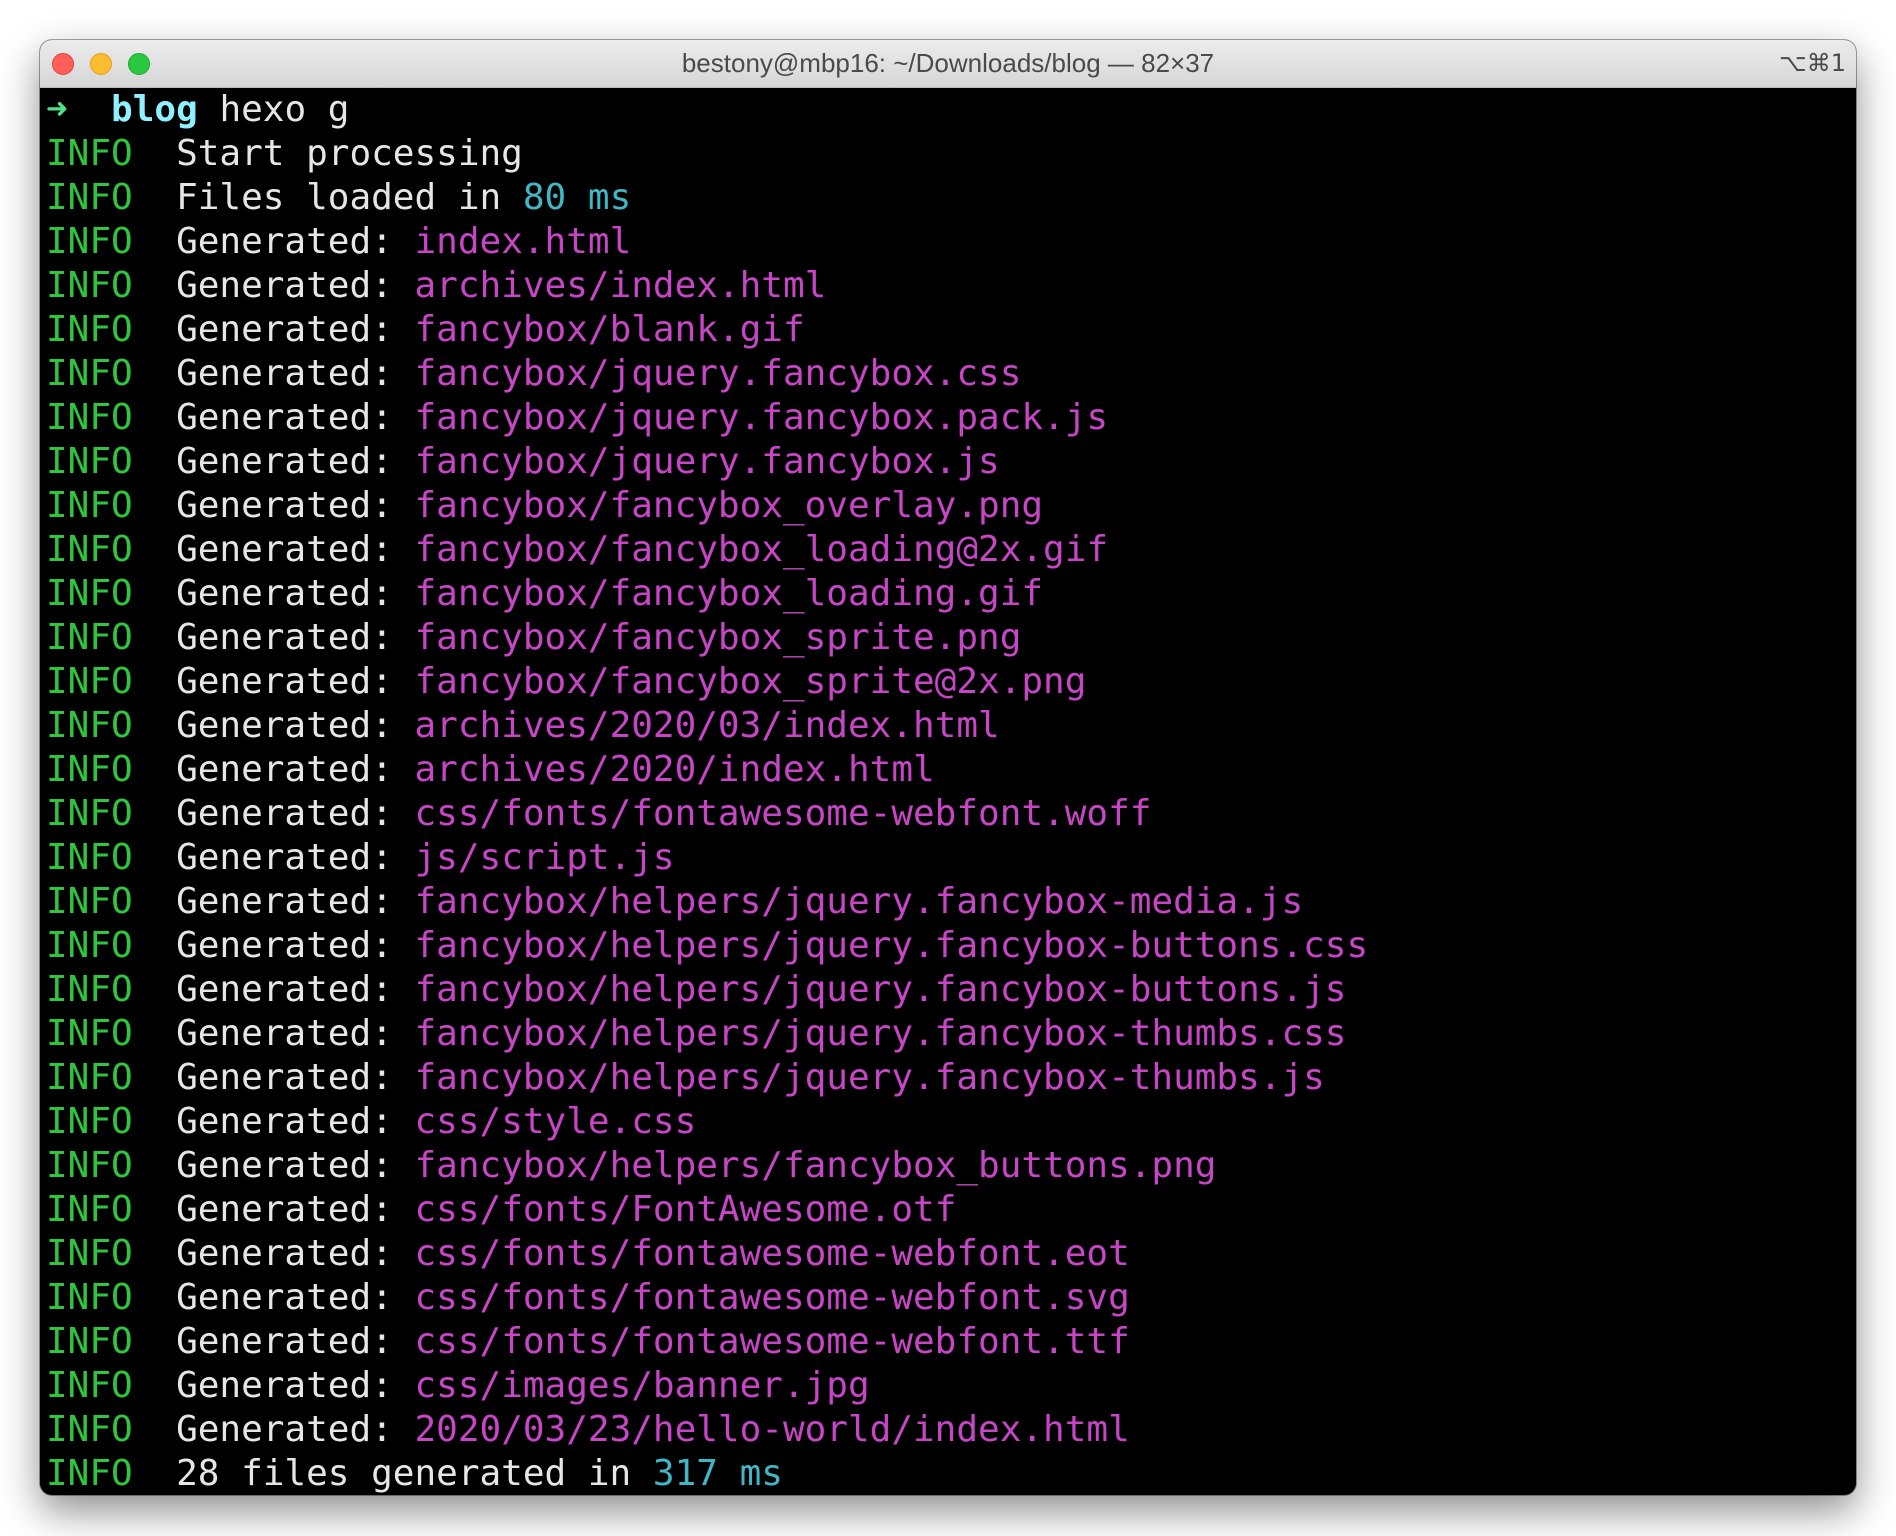  Describe the element at coordinates (951, 770) in the screenshot. I see `log-line-generated: INFO Generated: archives/2020/index.html` at that location.